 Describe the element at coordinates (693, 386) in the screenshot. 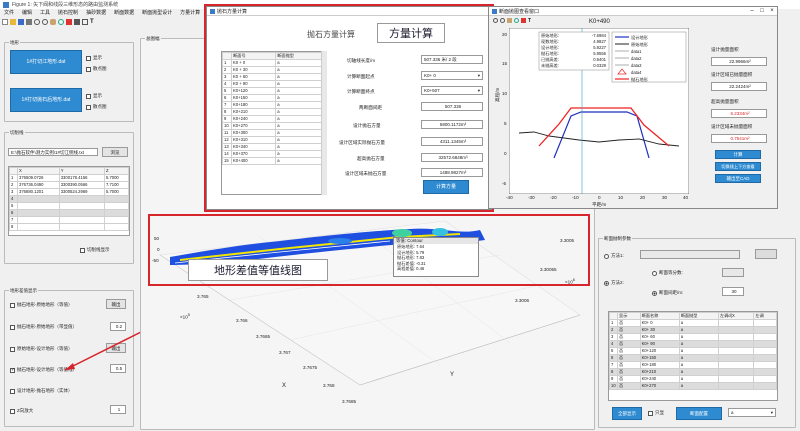

I see `table-row: 10 否 K0+270 a` at that location.